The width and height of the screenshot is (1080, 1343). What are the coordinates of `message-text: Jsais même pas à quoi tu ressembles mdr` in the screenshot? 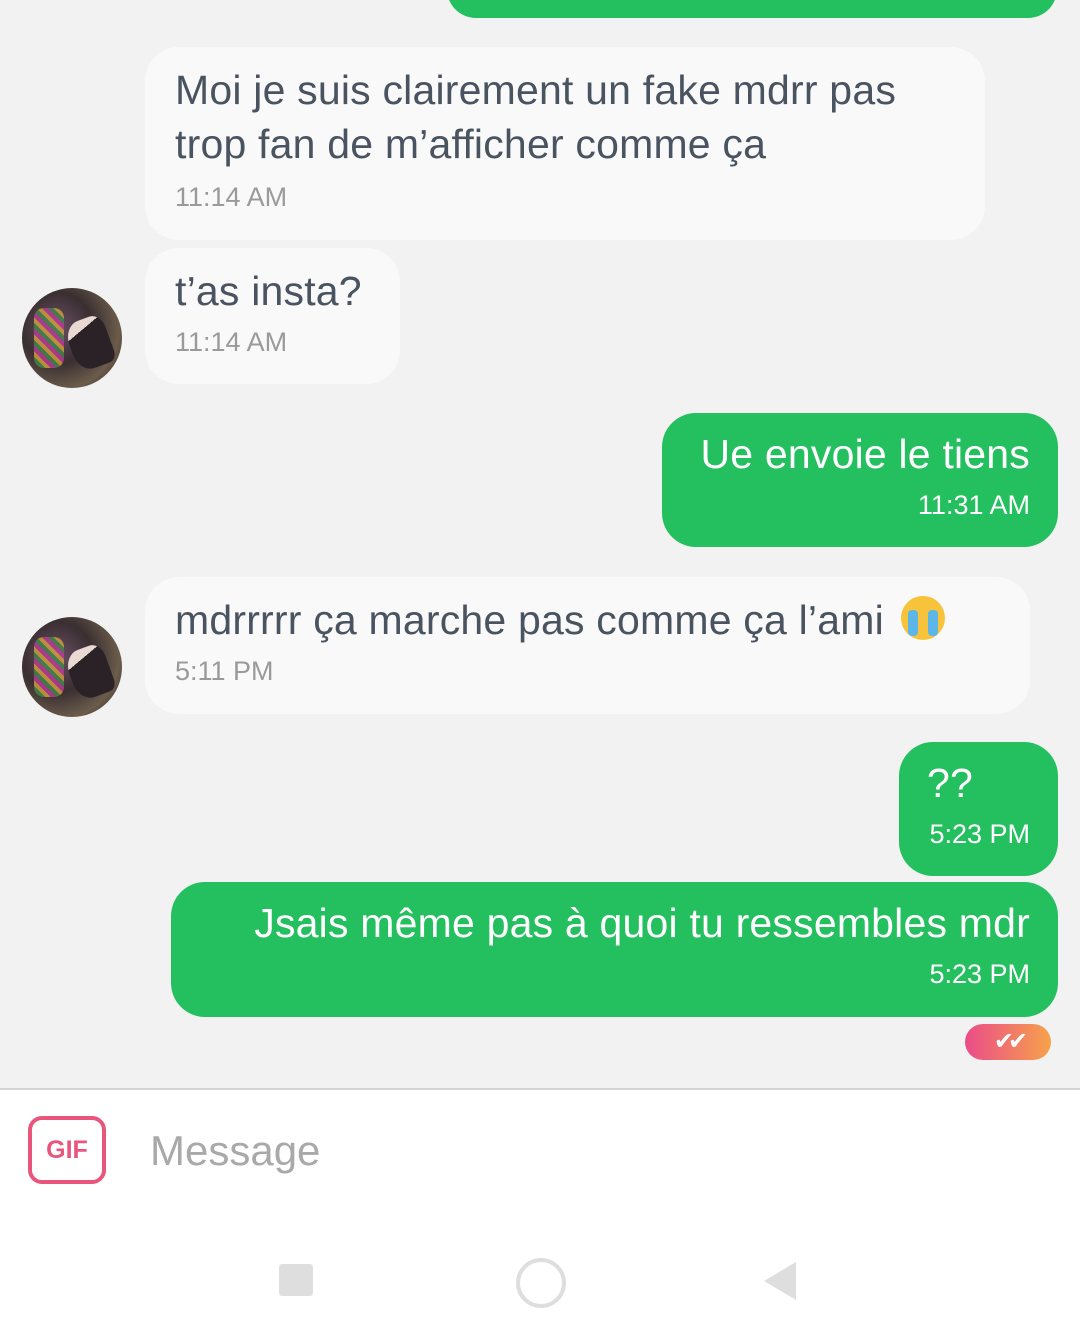 It's located at (642, 923).